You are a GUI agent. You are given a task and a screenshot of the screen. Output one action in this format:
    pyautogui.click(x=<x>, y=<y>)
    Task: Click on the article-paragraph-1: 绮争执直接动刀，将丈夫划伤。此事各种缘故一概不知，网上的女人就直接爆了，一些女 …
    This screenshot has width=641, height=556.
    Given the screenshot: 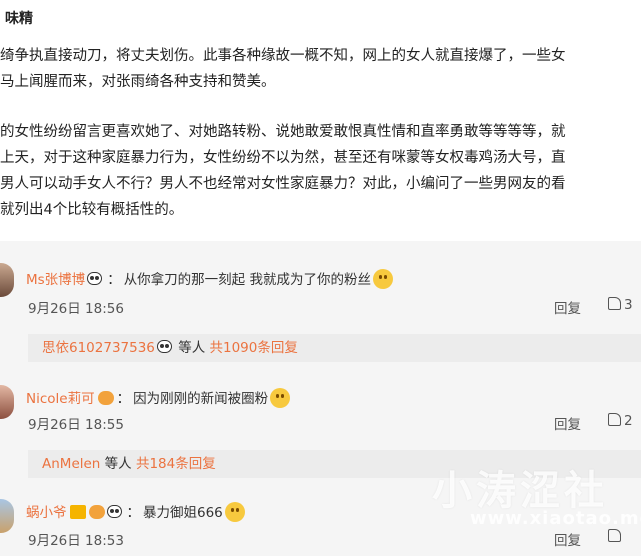 What is the action you would take?
    pyautogui.click(x=320, y=69)
    